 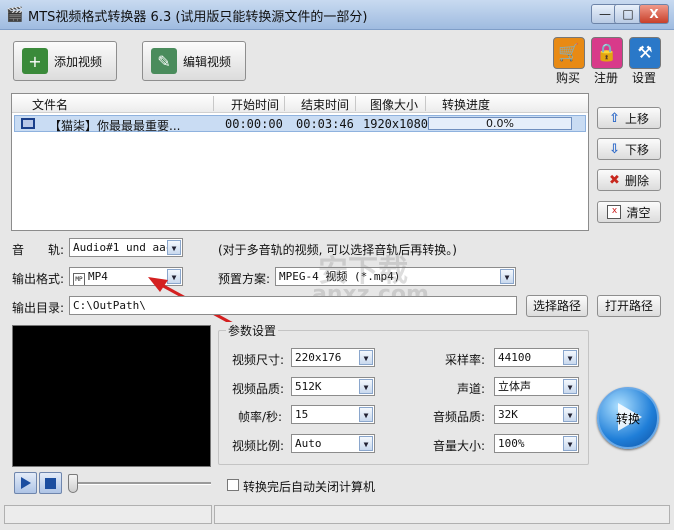 I want to click on frame-rate-select: 15 ▼, so click(x=333, y=414).